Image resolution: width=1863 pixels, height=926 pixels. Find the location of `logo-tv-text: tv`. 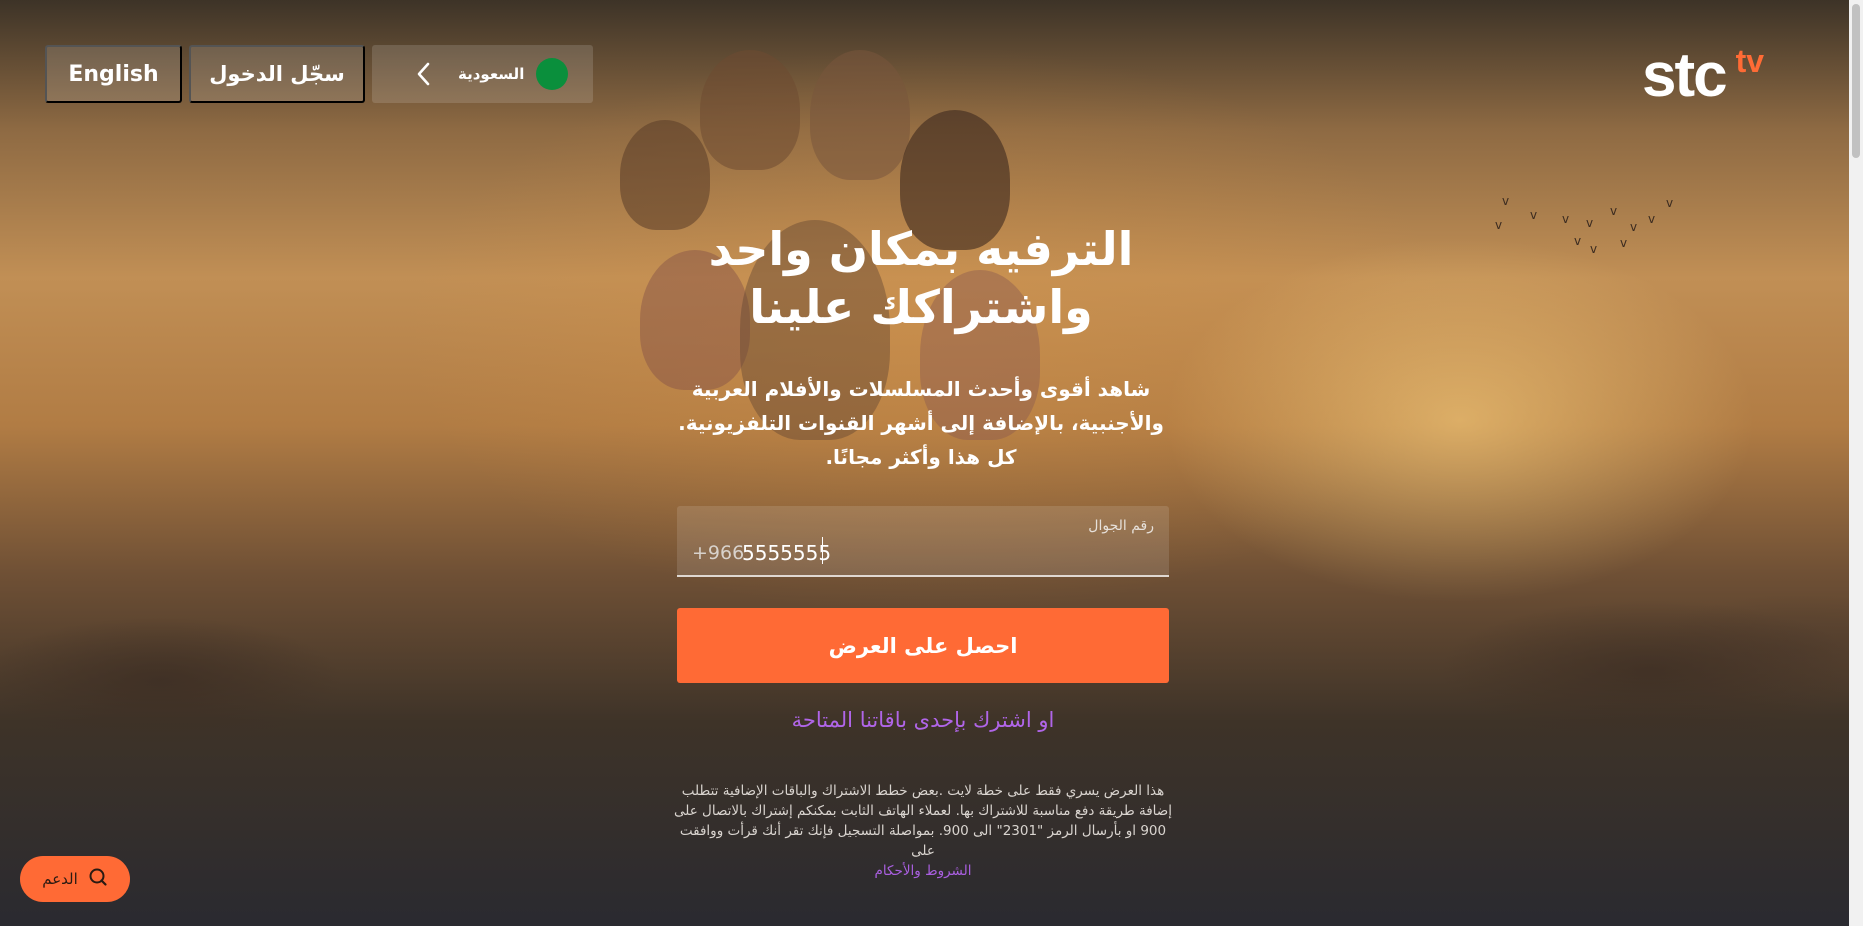

logo-tv-text: tv is located at coordinates (1750, 61).